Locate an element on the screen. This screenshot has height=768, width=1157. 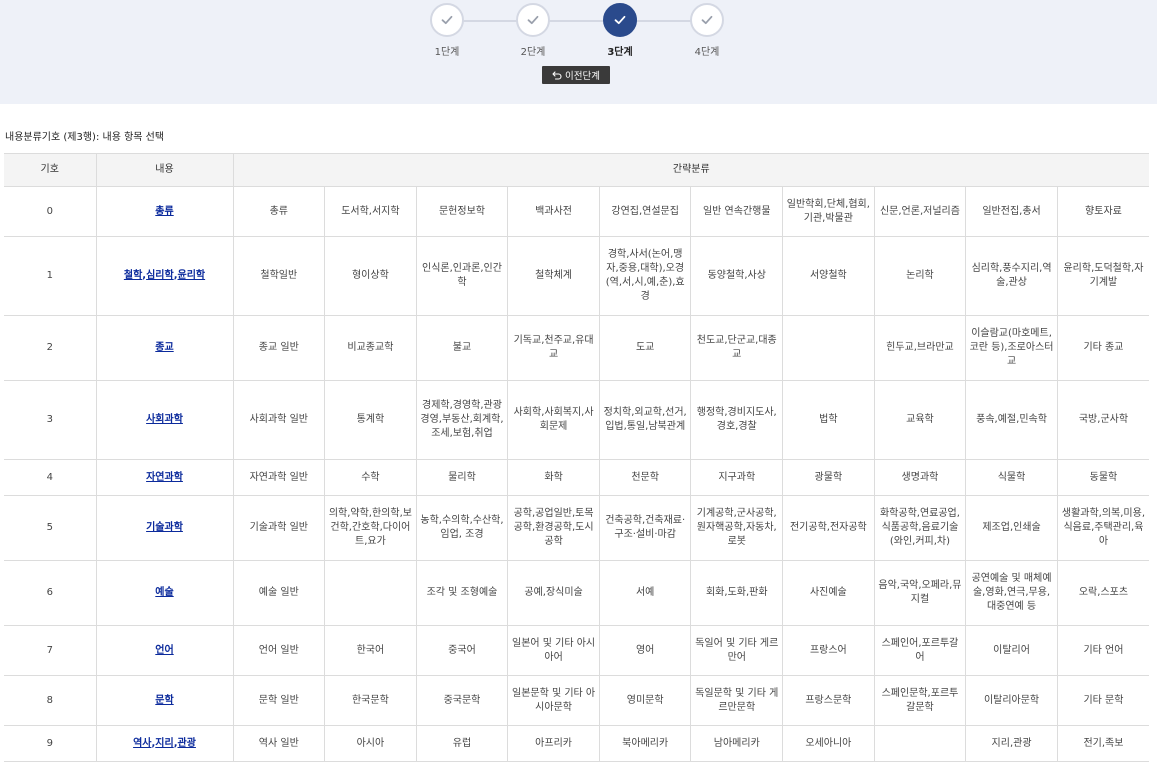
brief-cell: 이탈리어 is located at coordinates (1011, 650).